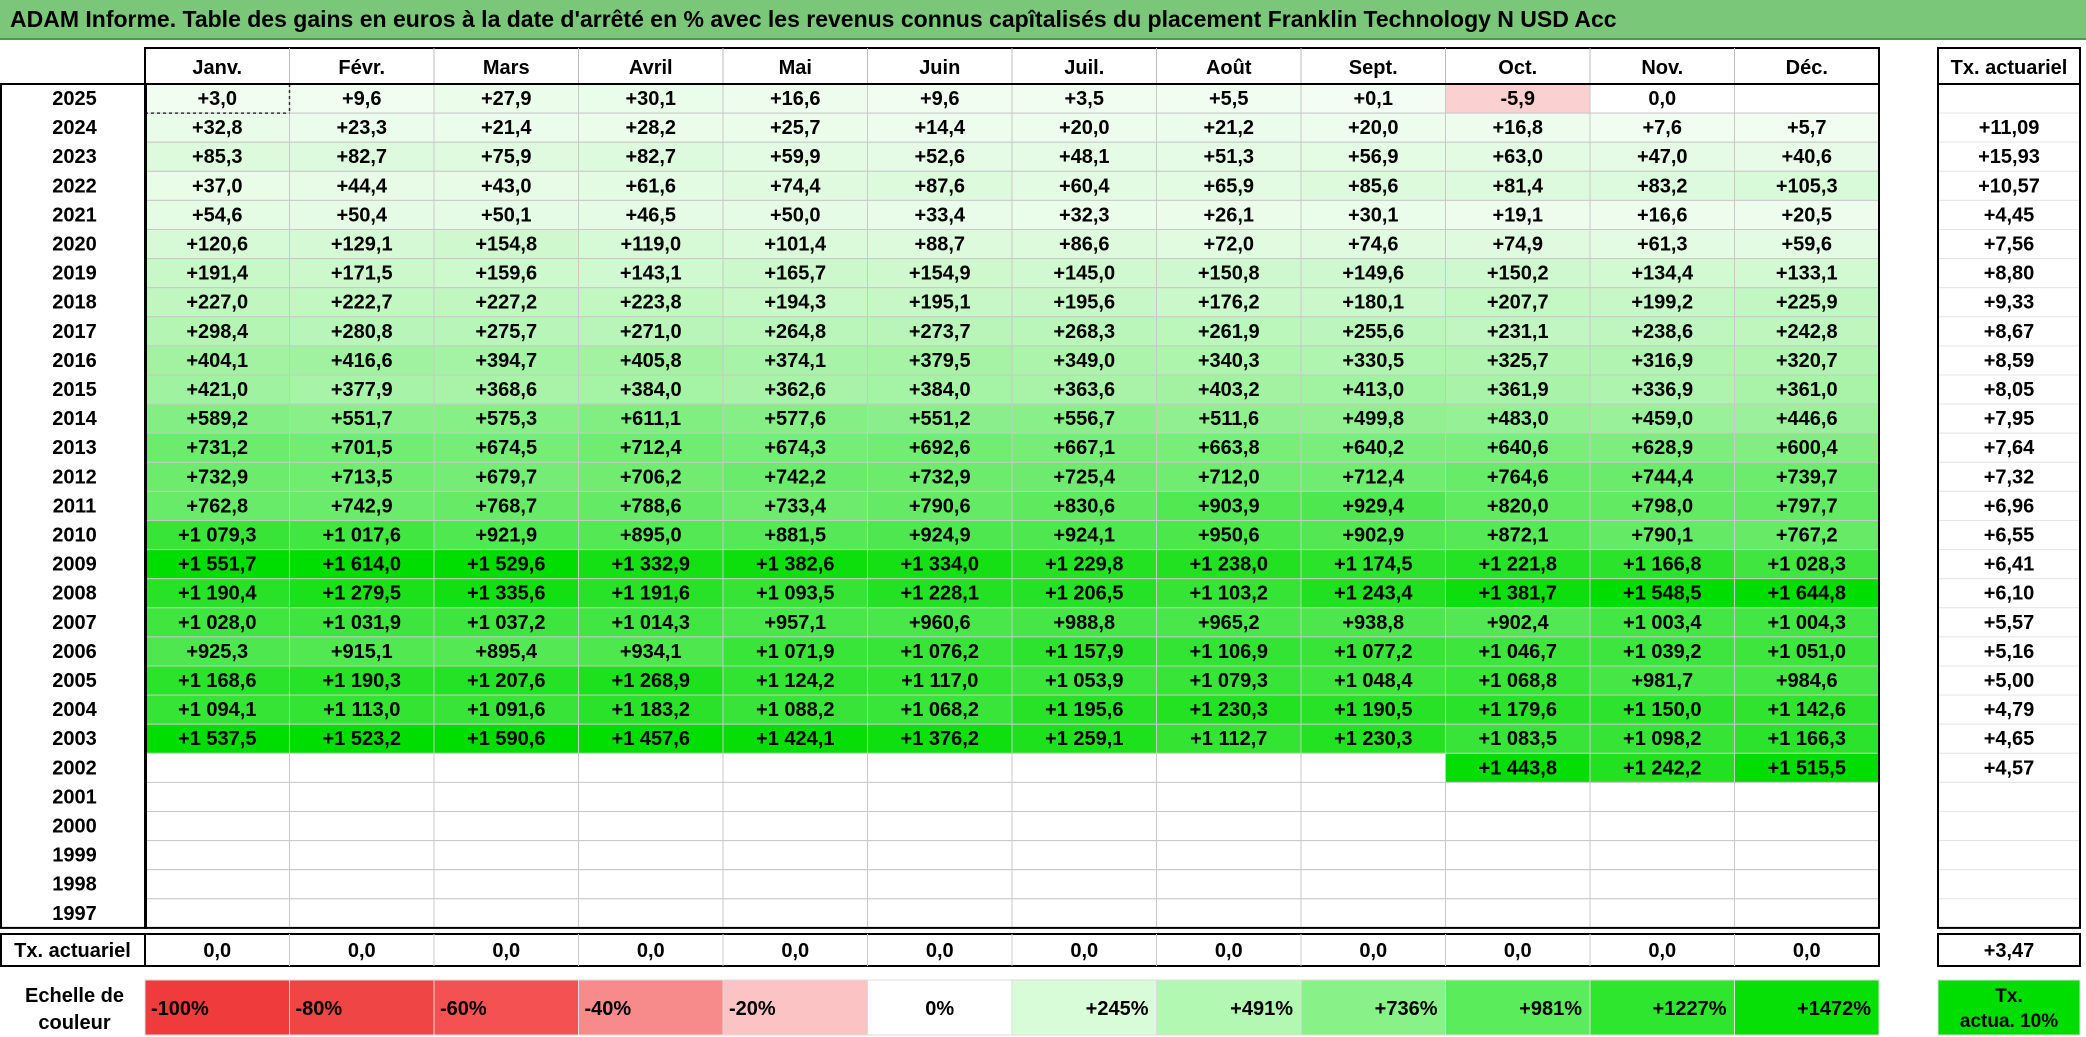  I want to click on cell-value-2006-5: +1 071,9, so click(795, 652).